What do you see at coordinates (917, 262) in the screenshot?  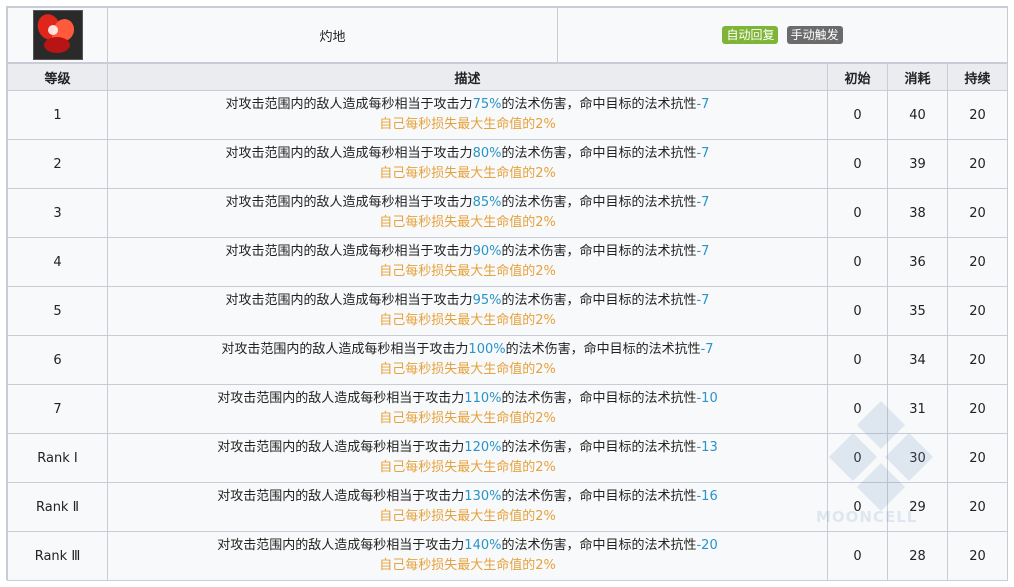 I see `cost-cell: 36` at bounding box center [917, 262].